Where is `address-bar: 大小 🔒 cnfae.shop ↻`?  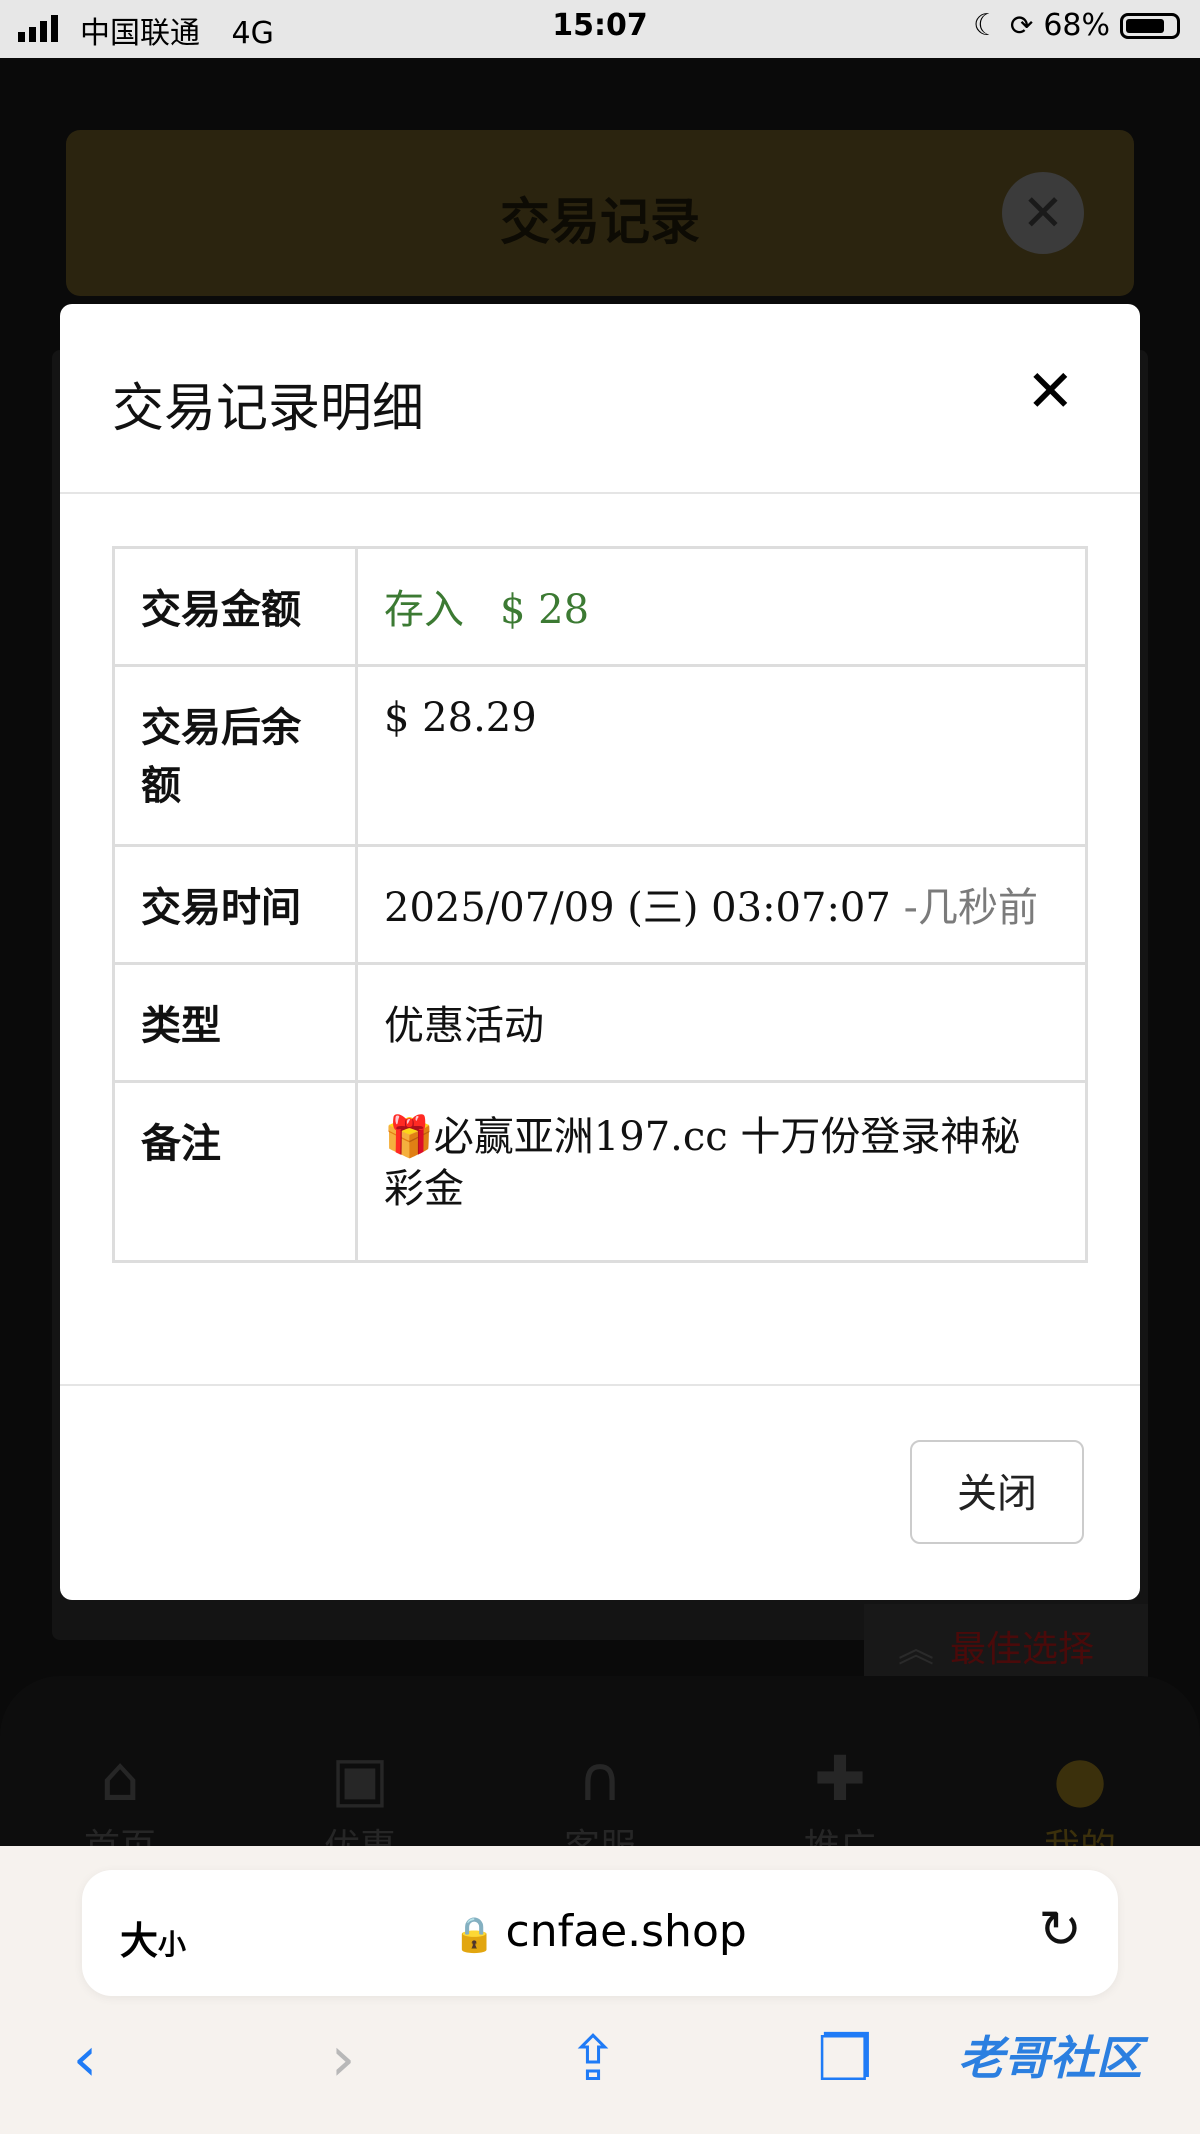
address-bar: 大小 🔒 cnfae.shop ↻ is located at coordinates (600, 1933).